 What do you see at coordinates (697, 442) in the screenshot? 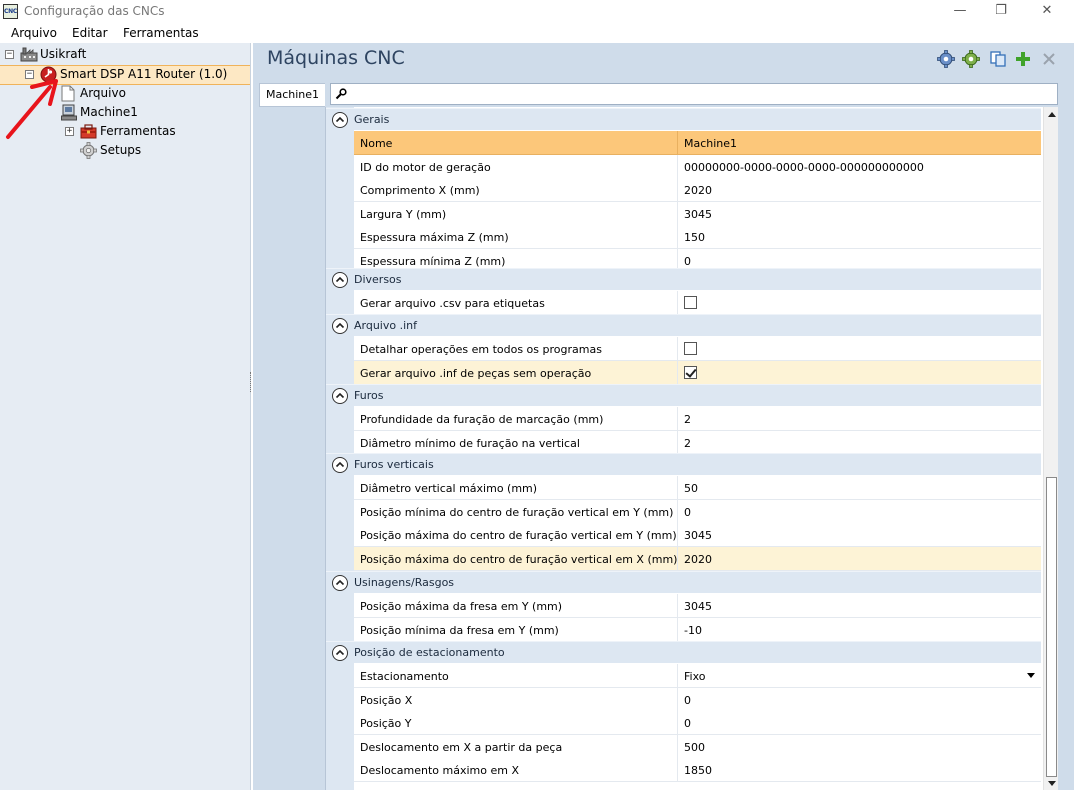
I see `property-row: Diâmetro mínimo de furação na vertical 2` at bounding box center [697, 442].